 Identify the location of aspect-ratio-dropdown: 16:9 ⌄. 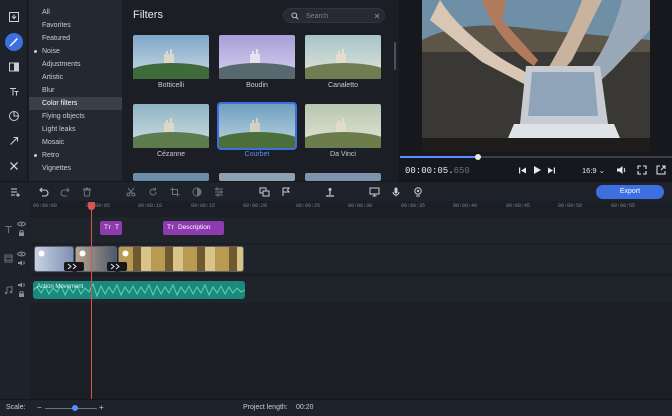
(593, 170).